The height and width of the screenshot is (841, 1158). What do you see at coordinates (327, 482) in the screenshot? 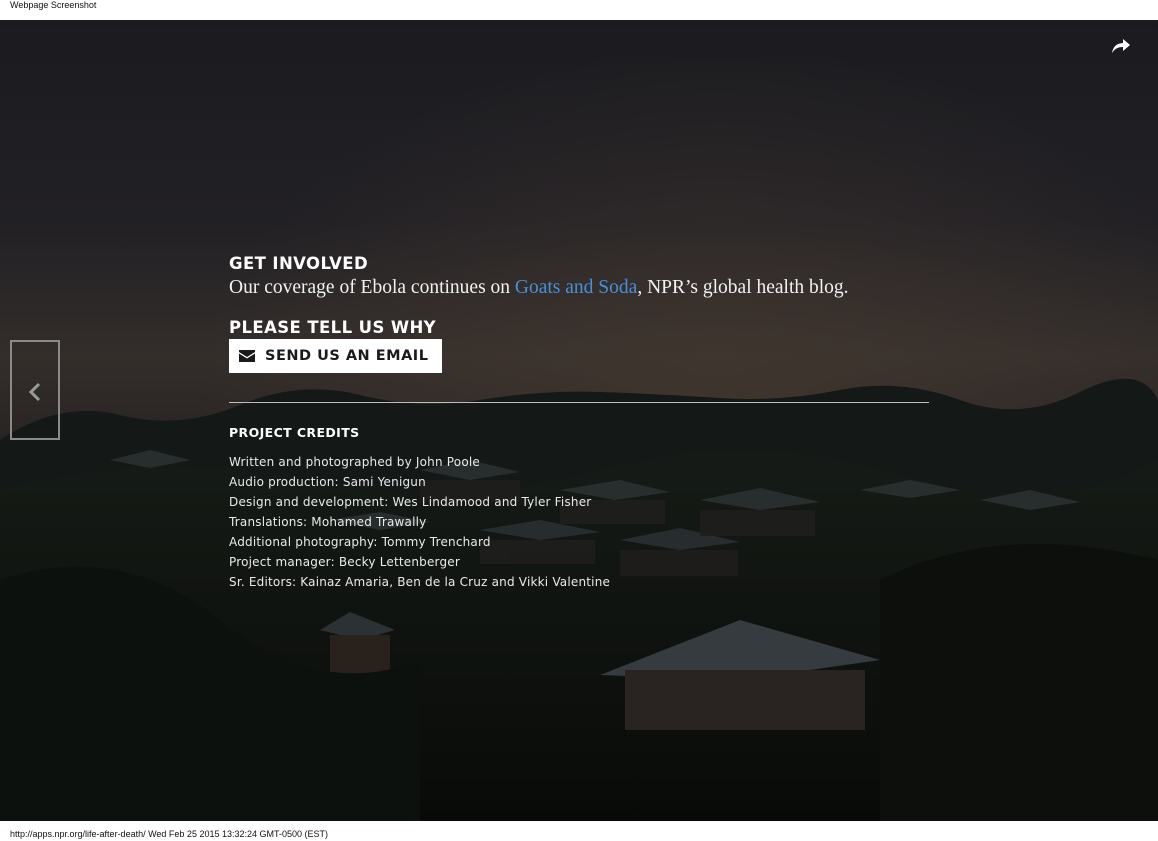
I see `credit-item: Audio production: Sami Yenigun` at bounding box center [327, 482].